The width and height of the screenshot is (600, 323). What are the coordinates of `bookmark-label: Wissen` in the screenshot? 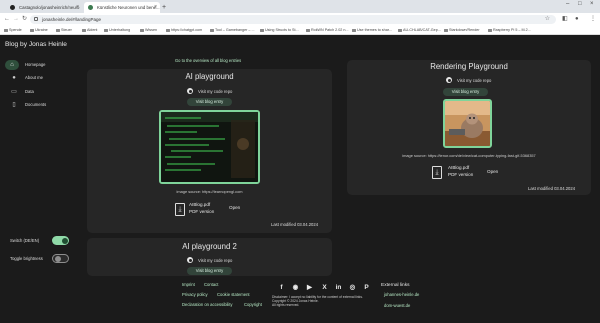 It's located at (151, 30).